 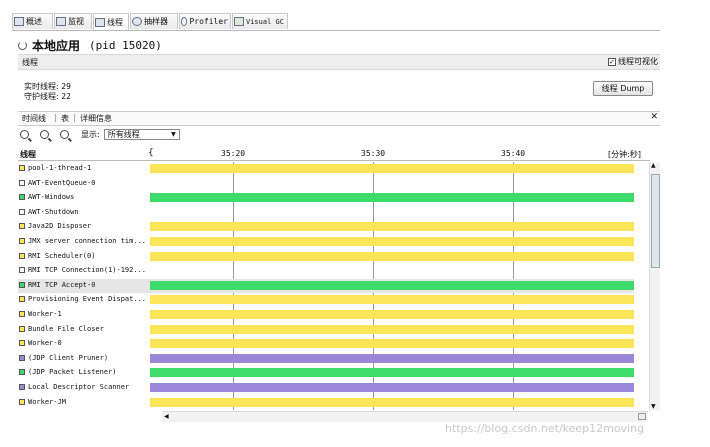 What do you see at coordinates (336, 22) in the screenshot?
I see `tab-bar: 概述 监视 线程 抽样器 Profiler Visual GC` at bounding box center [336, 22].